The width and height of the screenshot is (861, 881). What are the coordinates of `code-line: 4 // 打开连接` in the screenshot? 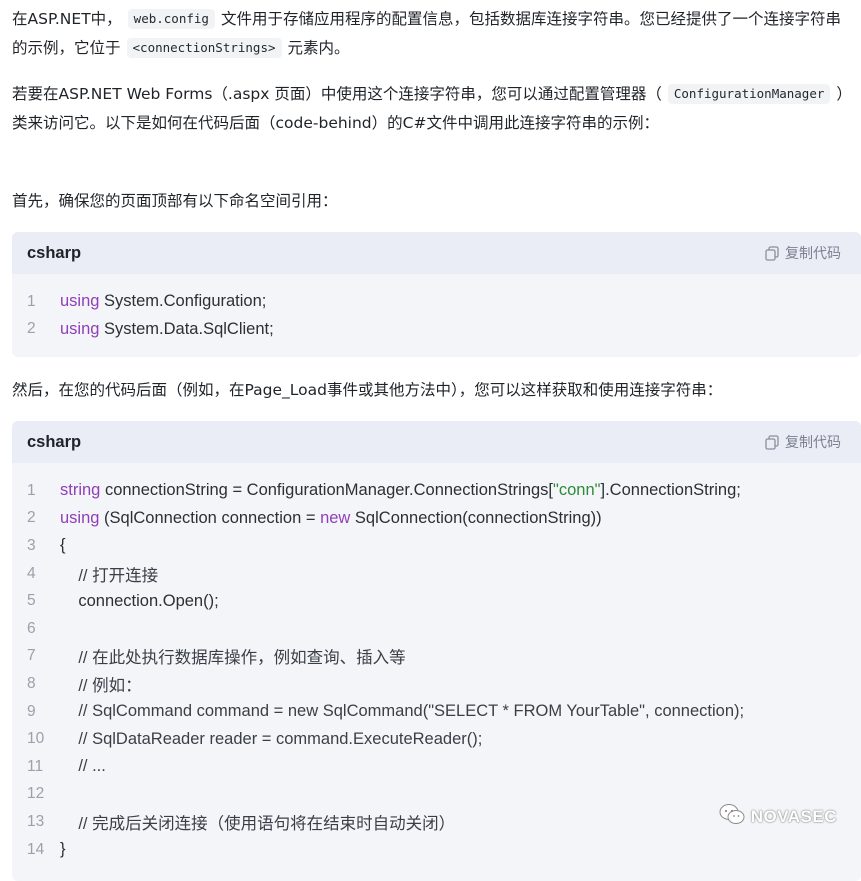 It's located at (436, 574).